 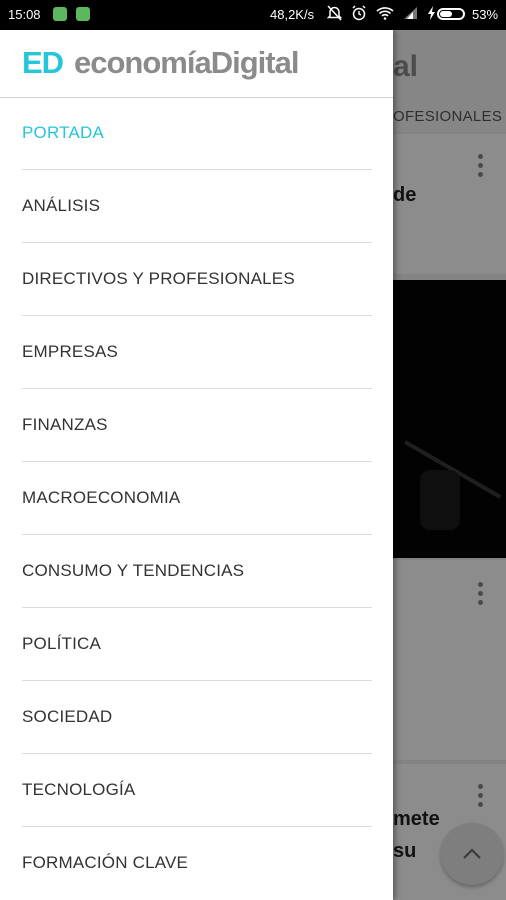 I want to click on menu-item-label: FINANZAS, so click(x=65, y=424).